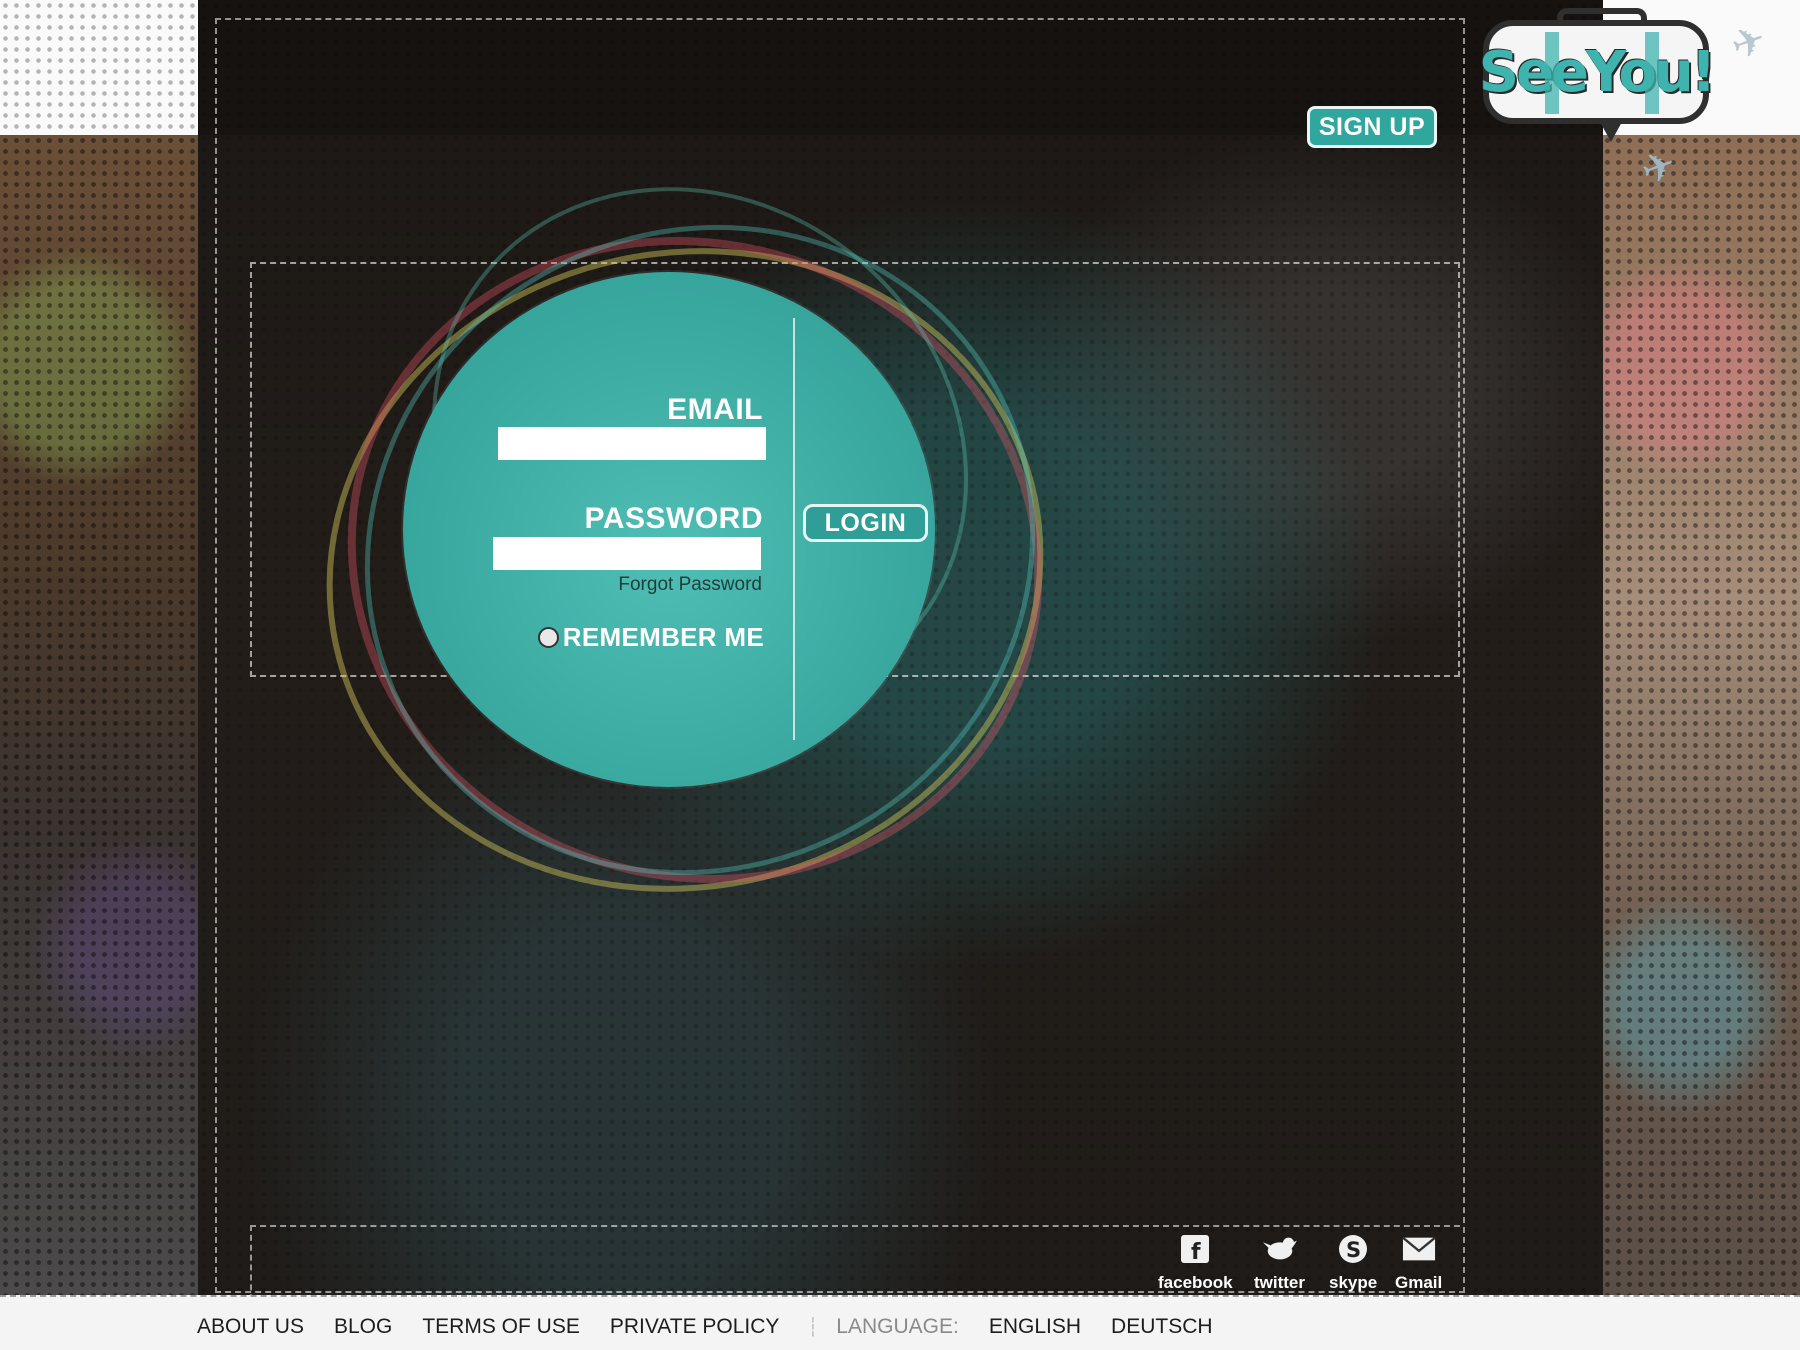 The height and width of the screenshot is (1350, 1800). I want to click on right-background-texture: ✈, so click(1701, 715).